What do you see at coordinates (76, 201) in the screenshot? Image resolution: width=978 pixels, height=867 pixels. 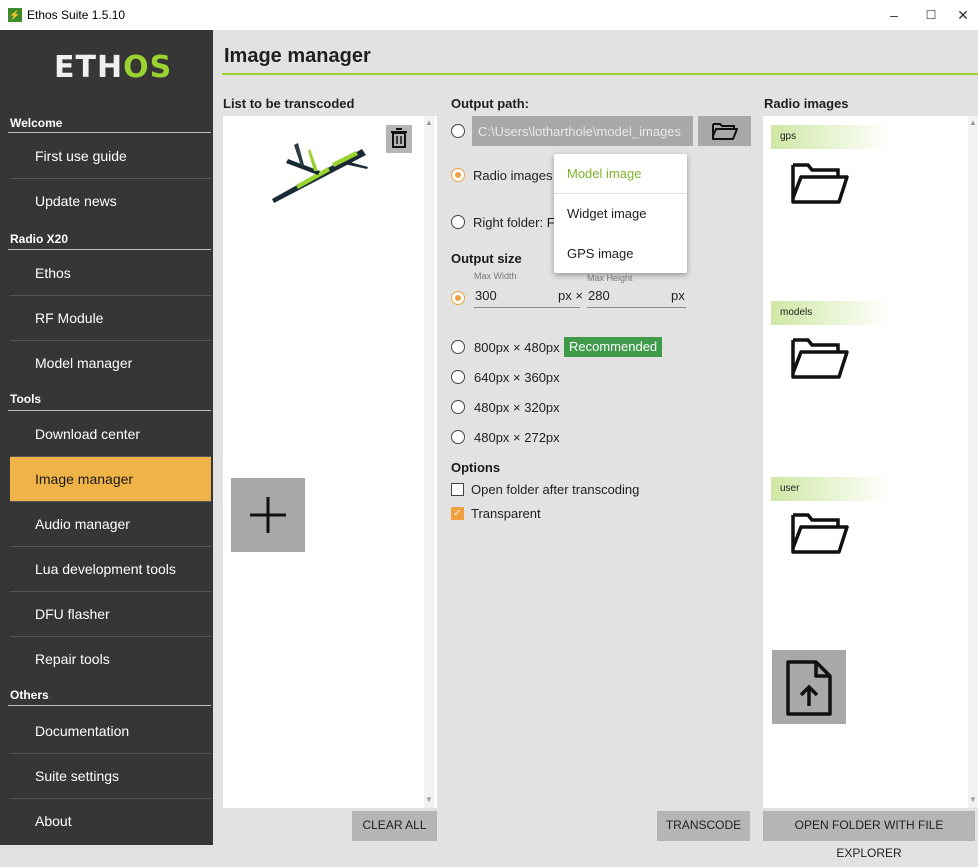 I see `sidebar-item-label: Update news` at bounding box center [76, 201].